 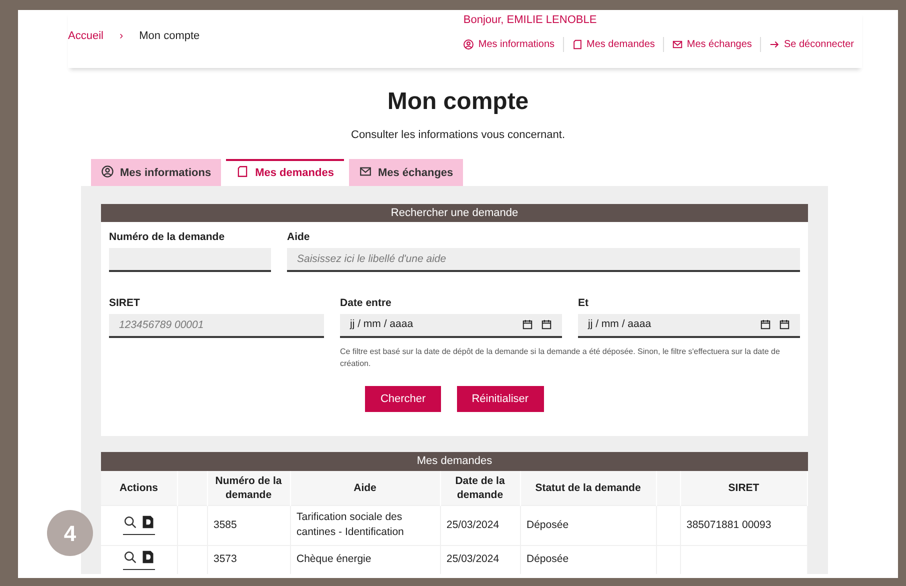 I want to click on step-badge: 4, so click(x=70, y=533).